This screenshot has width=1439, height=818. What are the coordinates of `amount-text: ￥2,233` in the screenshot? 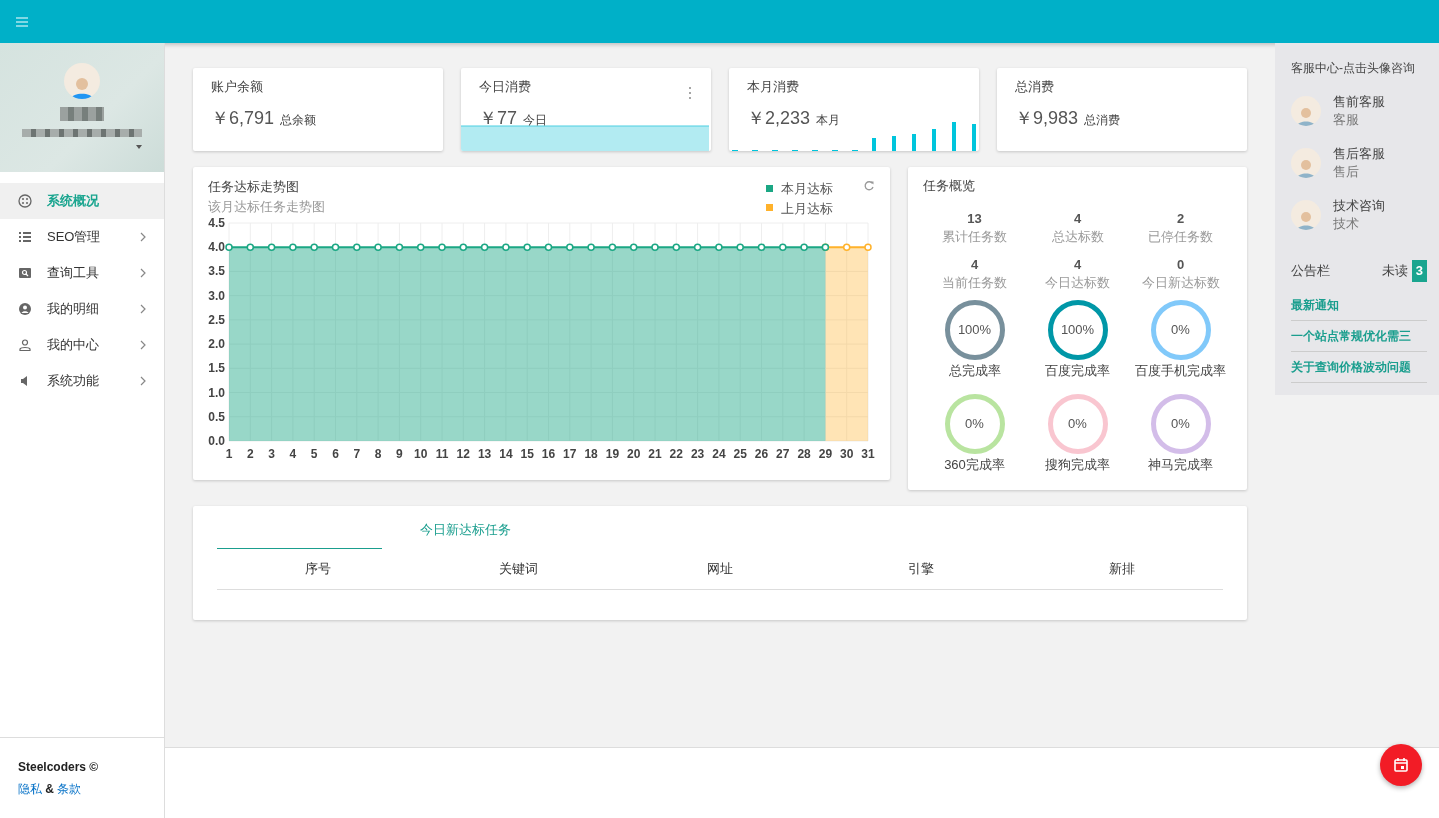 It's located at (779, 118).